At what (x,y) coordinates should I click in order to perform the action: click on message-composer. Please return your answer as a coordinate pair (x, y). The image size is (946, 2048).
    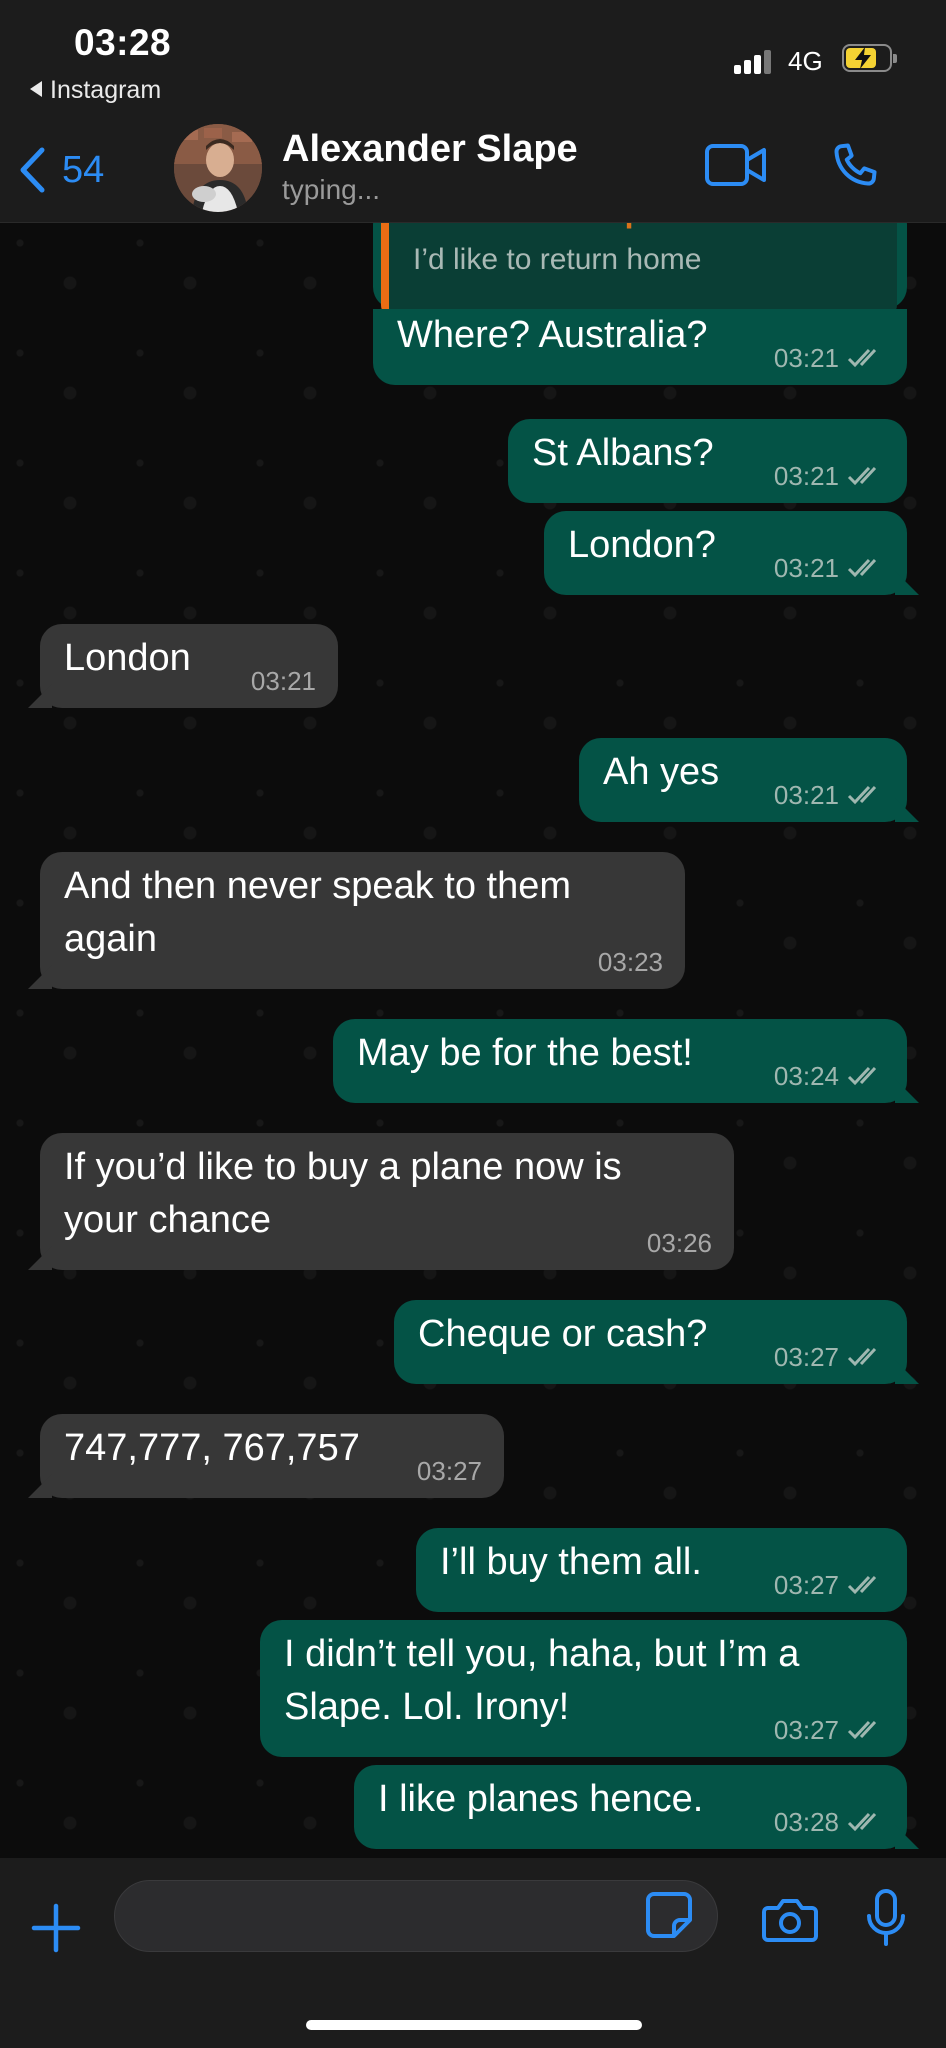
    Looking at the image, I should click on (473, 1953).